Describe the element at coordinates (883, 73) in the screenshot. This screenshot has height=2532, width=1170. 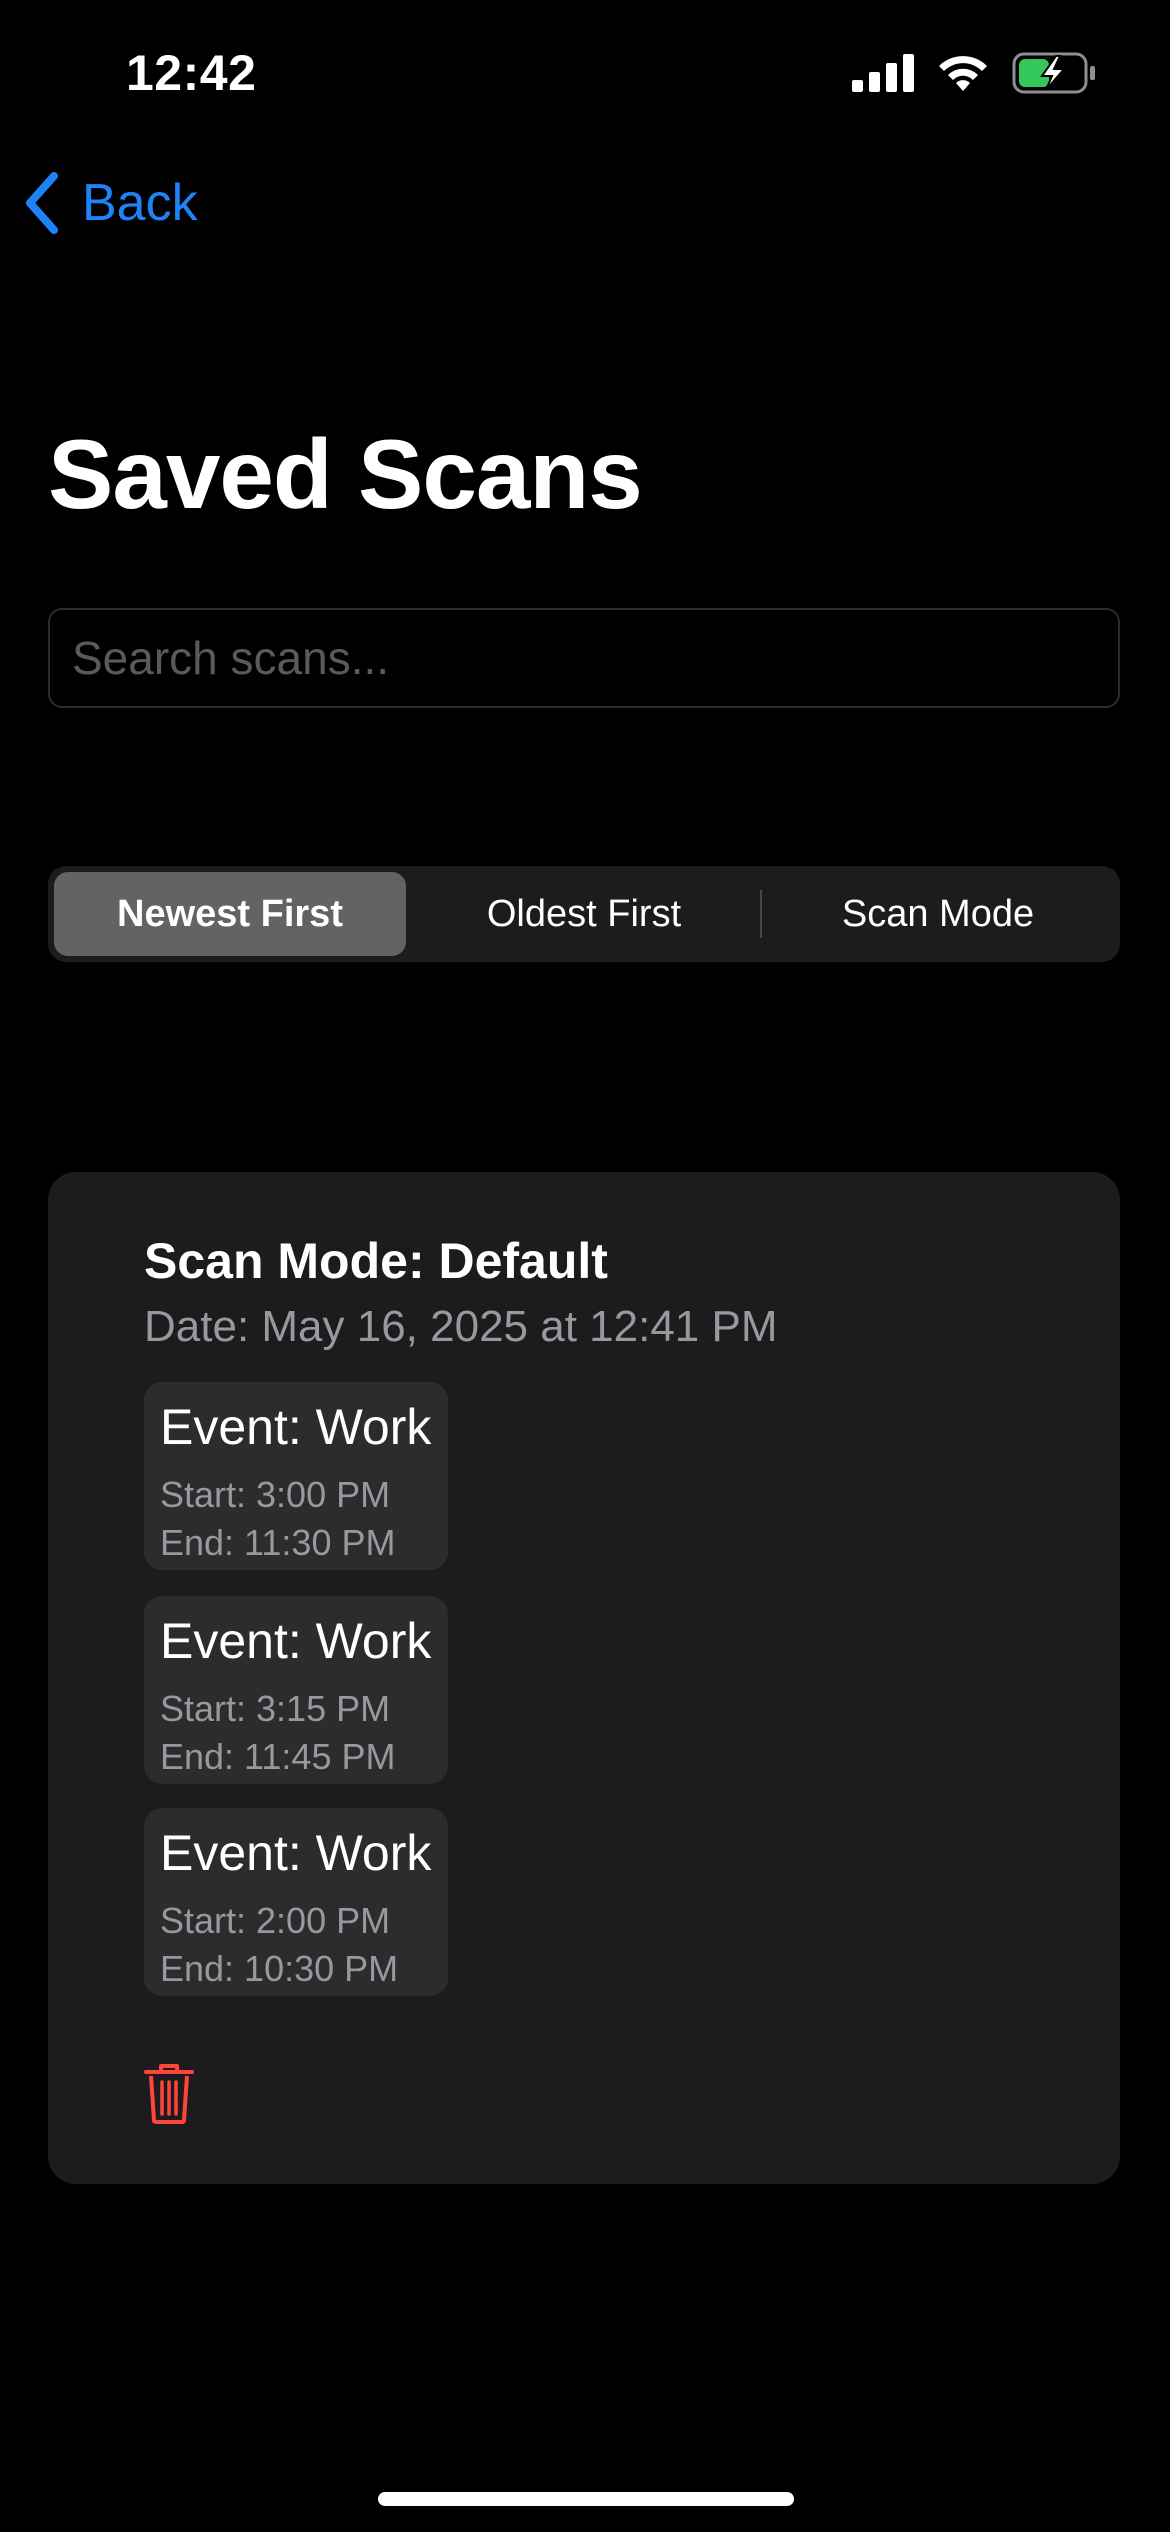
I see `cellular-signal-icon` at that location.